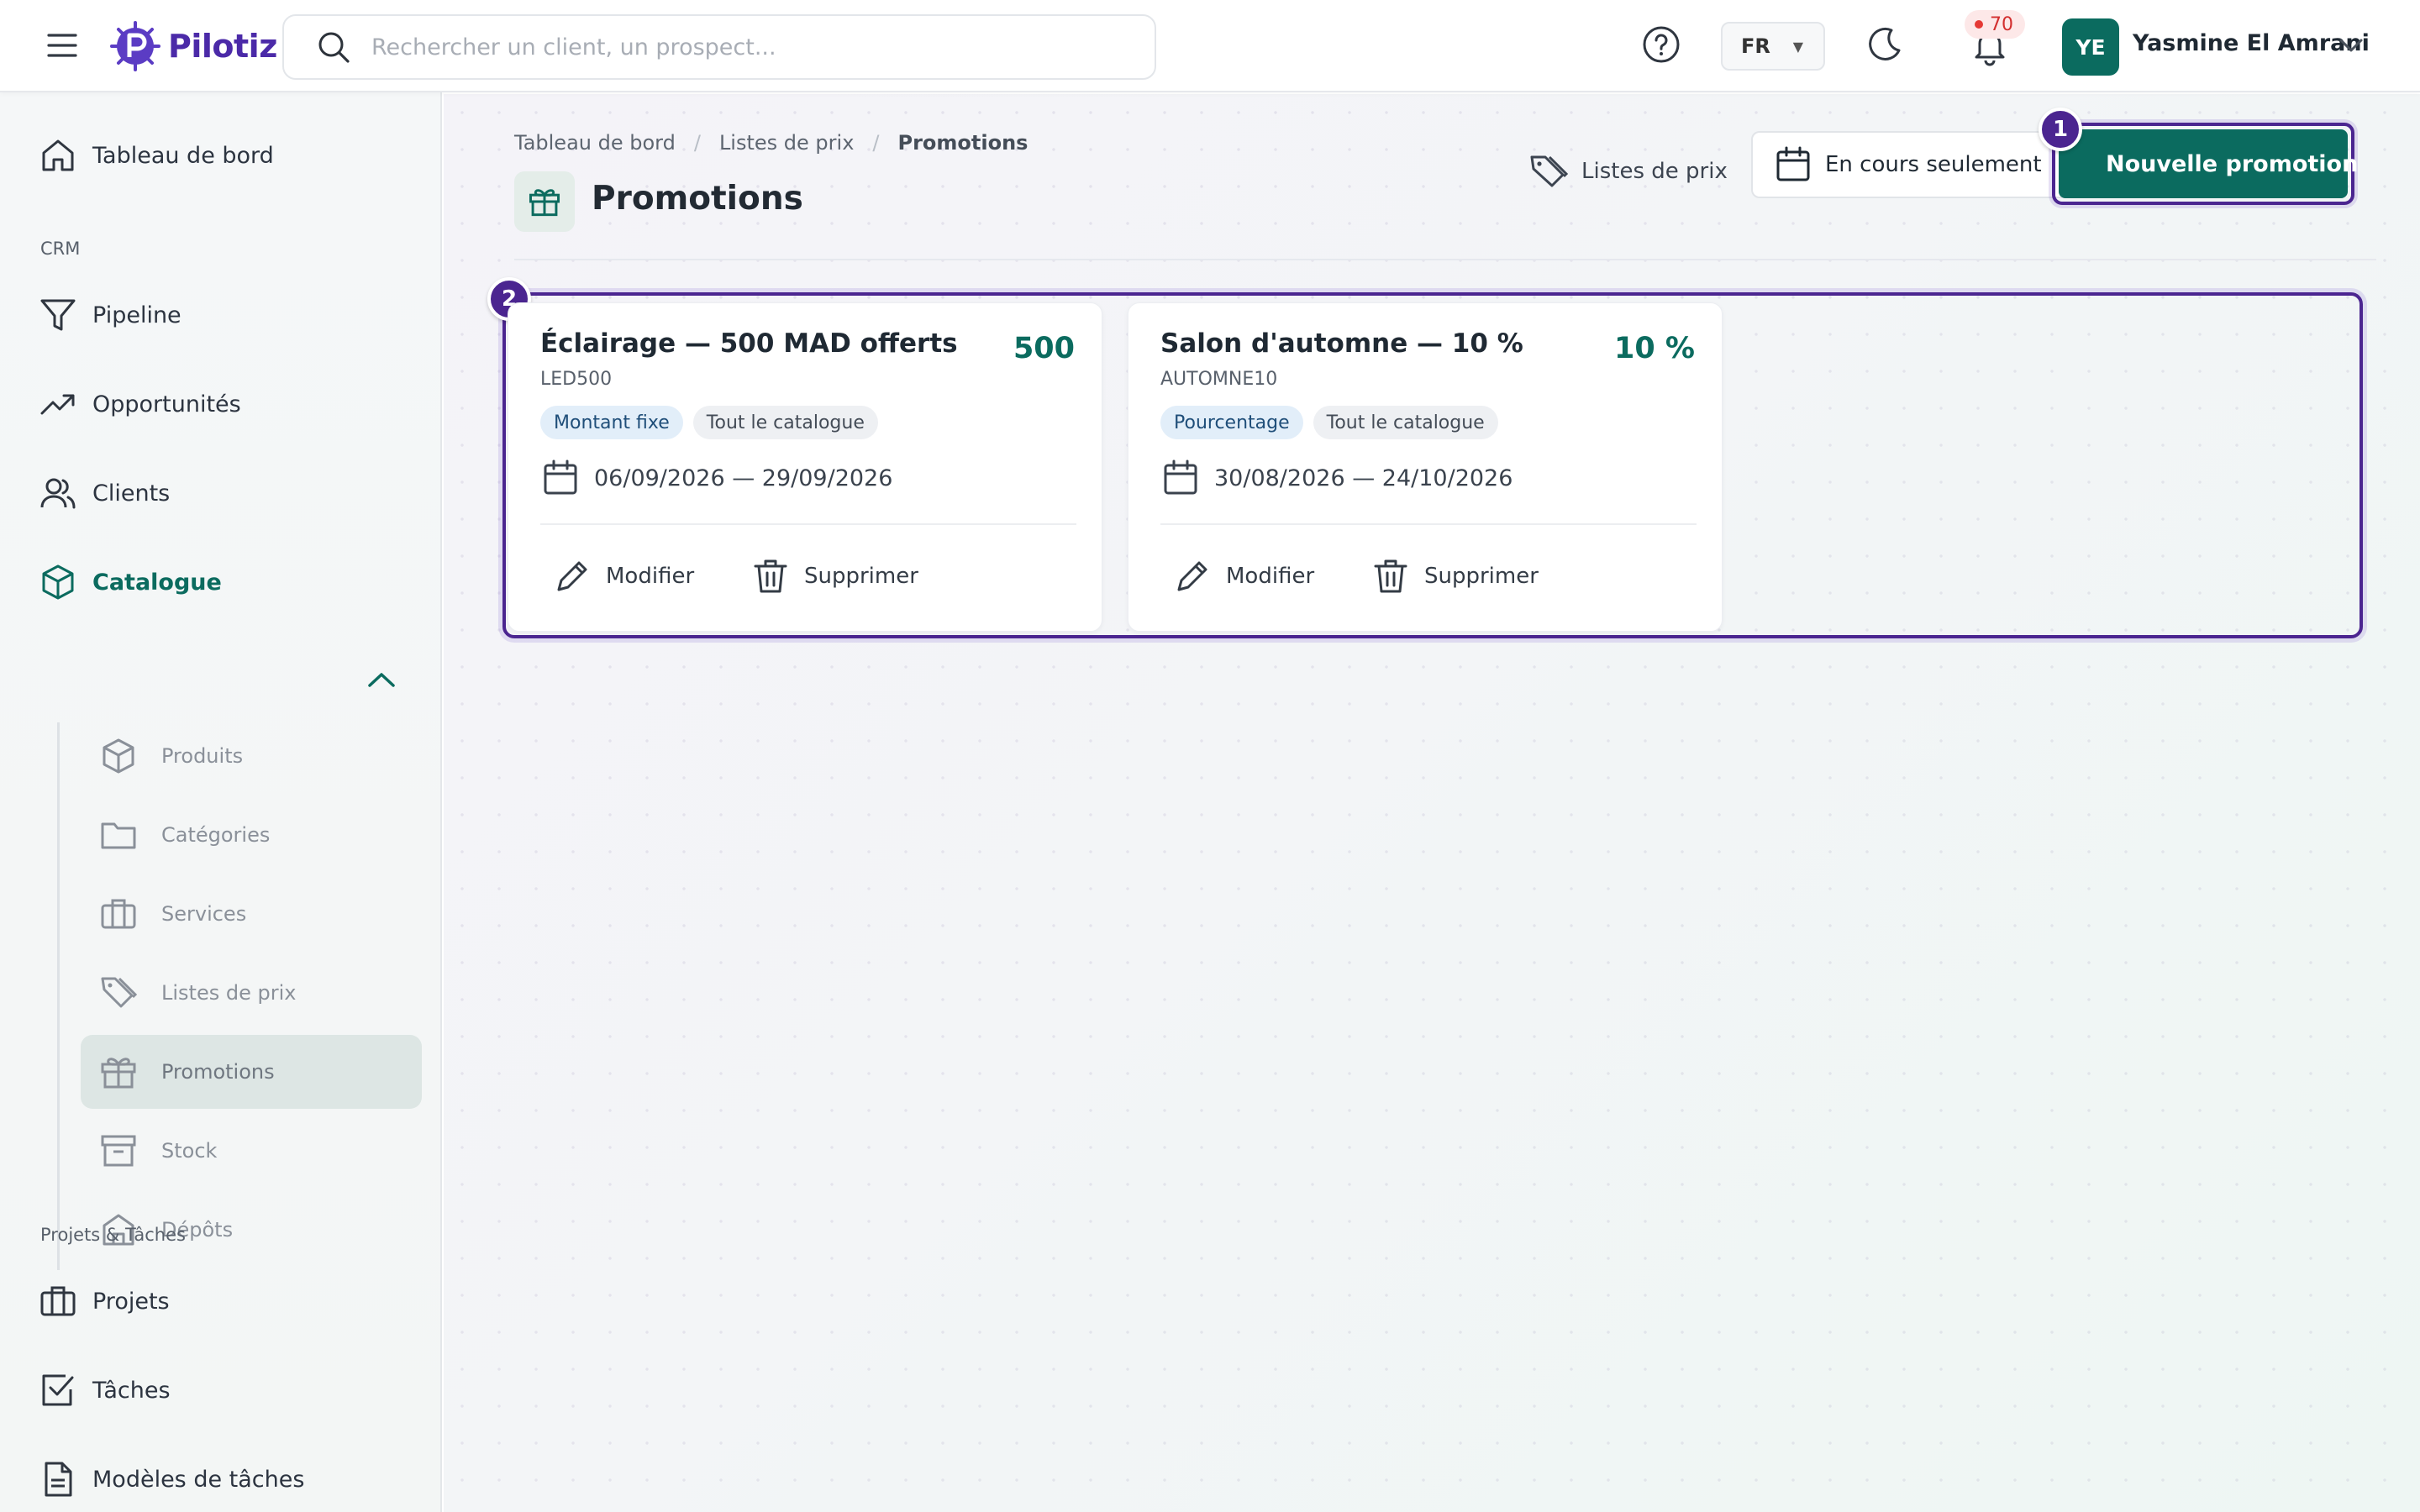 Image resolution: width=2420 pixels, height=1512 pixels. What do you see at coordinates (60, 155) in the screenshot?
I see `home-icon` at bounding box center [60, 155].